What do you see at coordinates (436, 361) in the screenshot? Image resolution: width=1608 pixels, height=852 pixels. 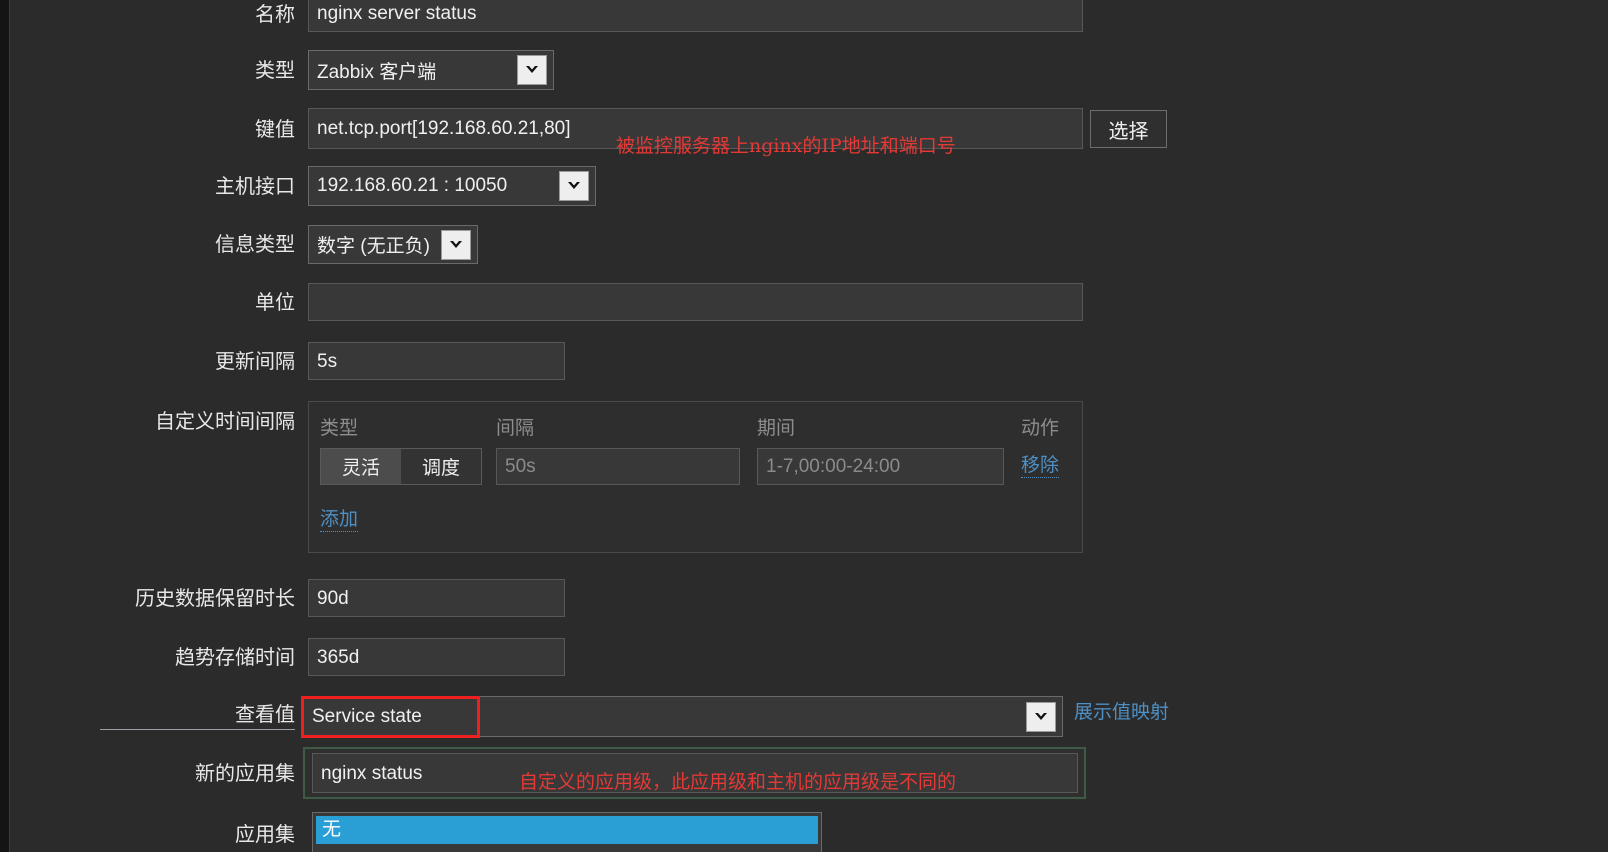 I see `update-interval-input: 5s` at bounding box center [436, 361].